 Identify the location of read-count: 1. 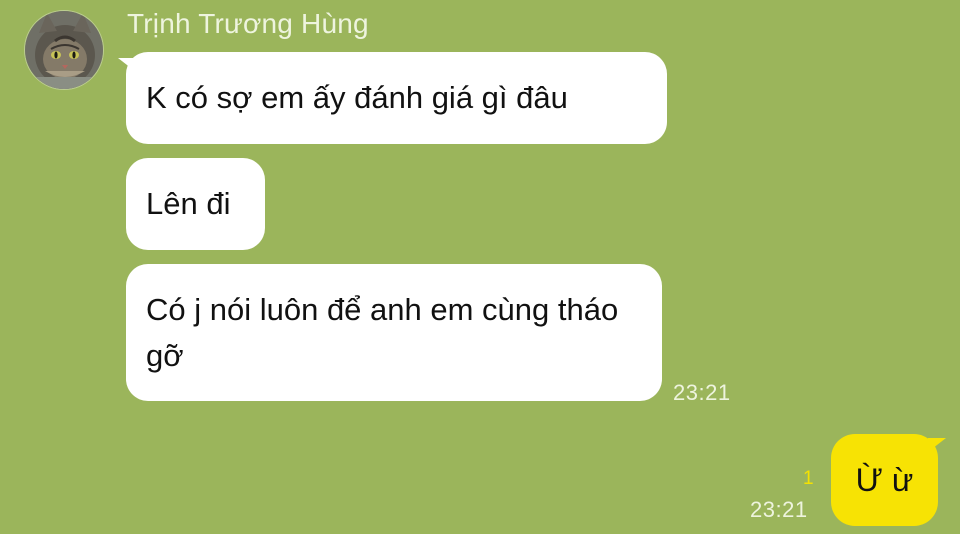
(808, 478).